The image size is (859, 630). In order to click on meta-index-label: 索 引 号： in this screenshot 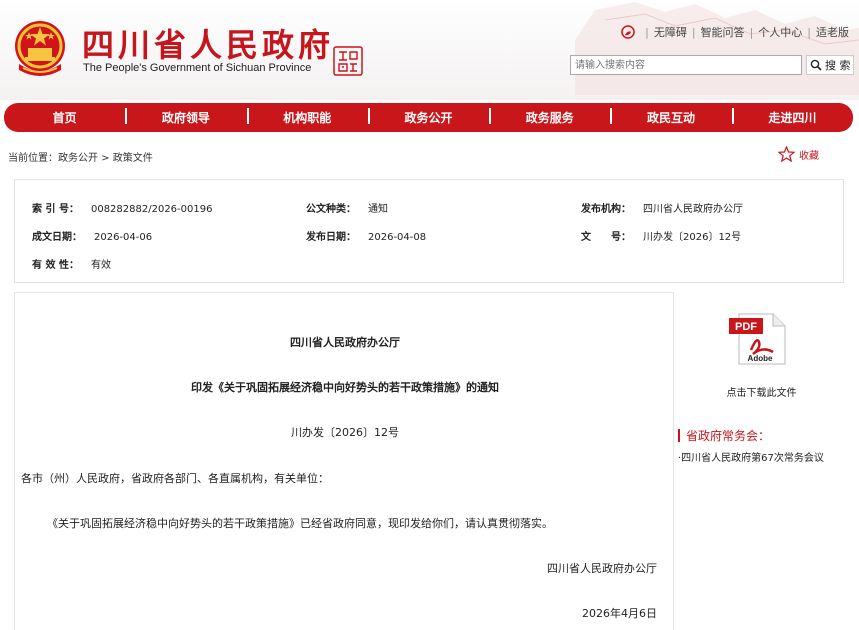, I will do `click(55, 209)`.